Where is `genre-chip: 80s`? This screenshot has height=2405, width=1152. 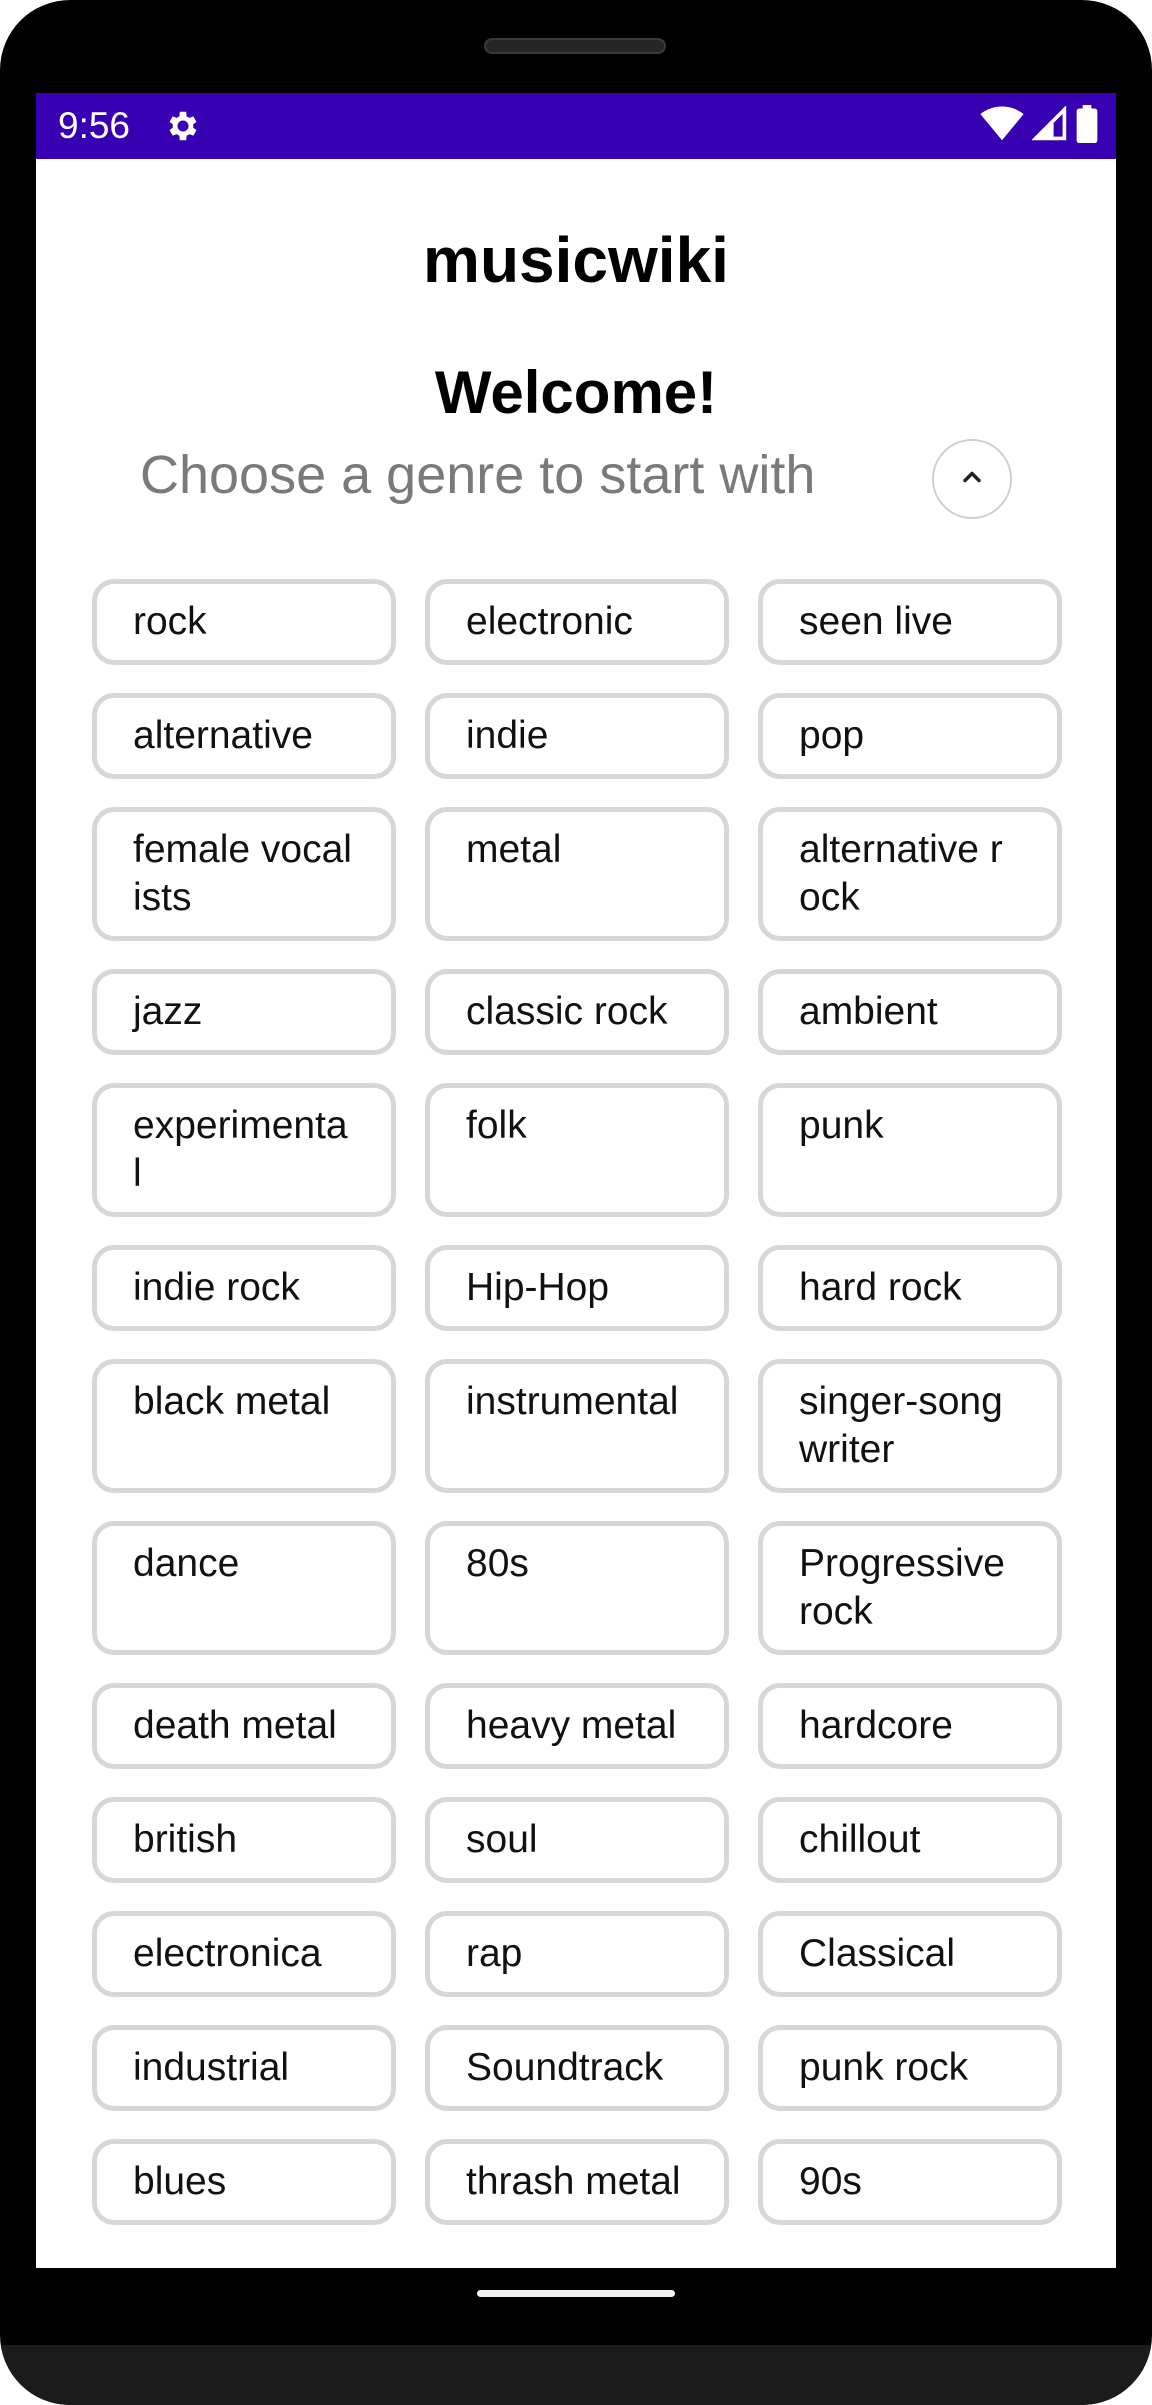
genre-chip: 80s is located at coordinates (577, 1588).